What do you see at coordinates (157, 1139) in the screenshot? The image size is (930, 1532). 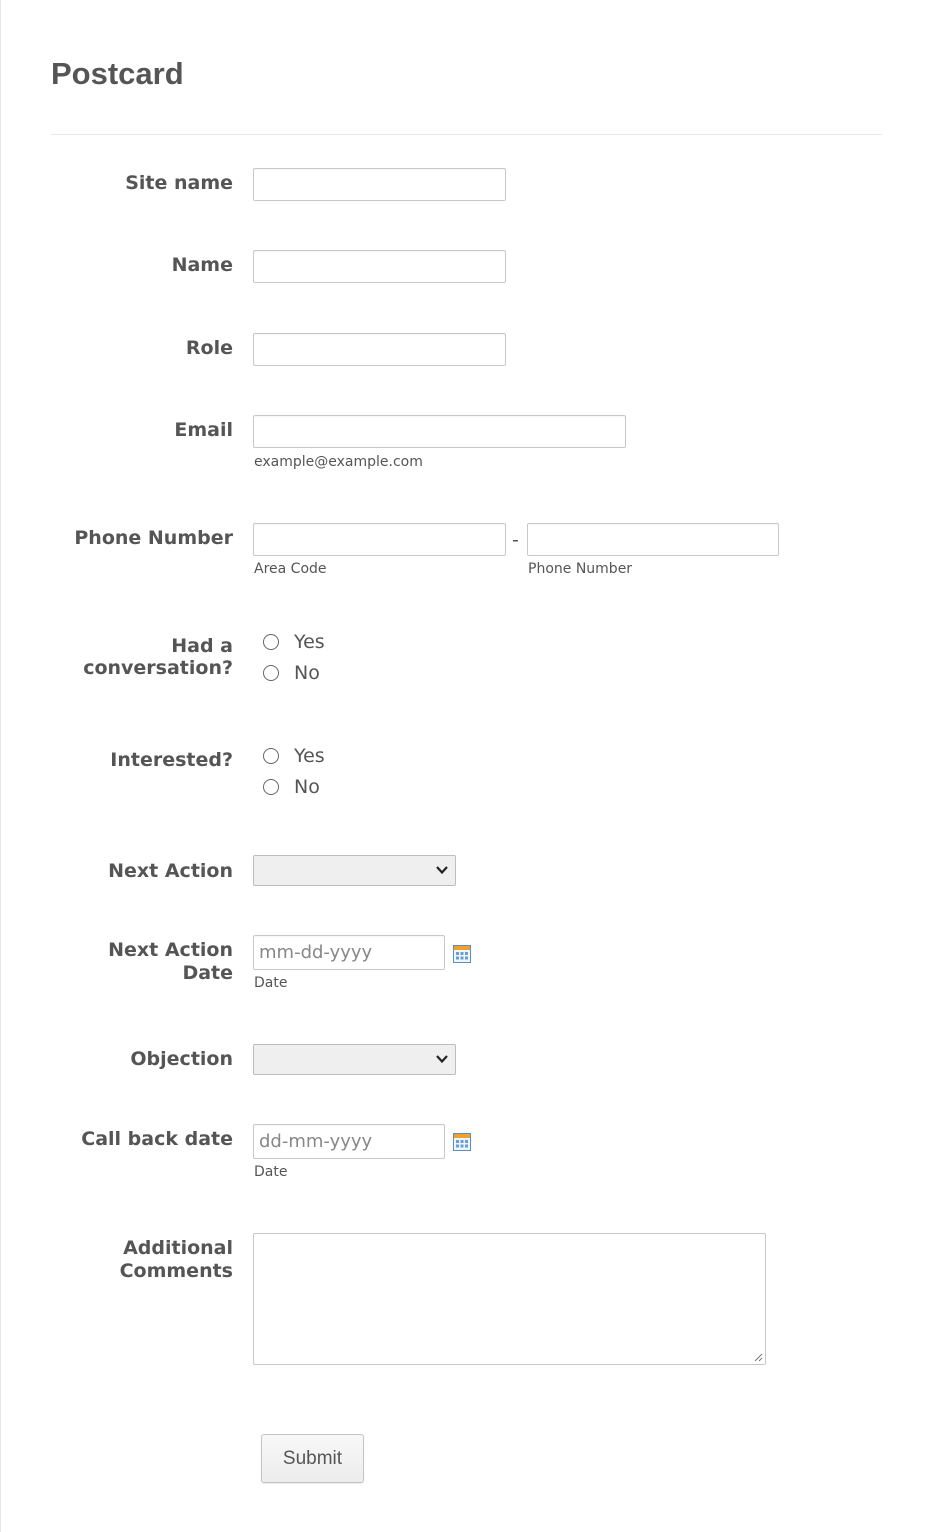 I see `call-back-date-label: Call back date` at bounding box center [157, 1139].